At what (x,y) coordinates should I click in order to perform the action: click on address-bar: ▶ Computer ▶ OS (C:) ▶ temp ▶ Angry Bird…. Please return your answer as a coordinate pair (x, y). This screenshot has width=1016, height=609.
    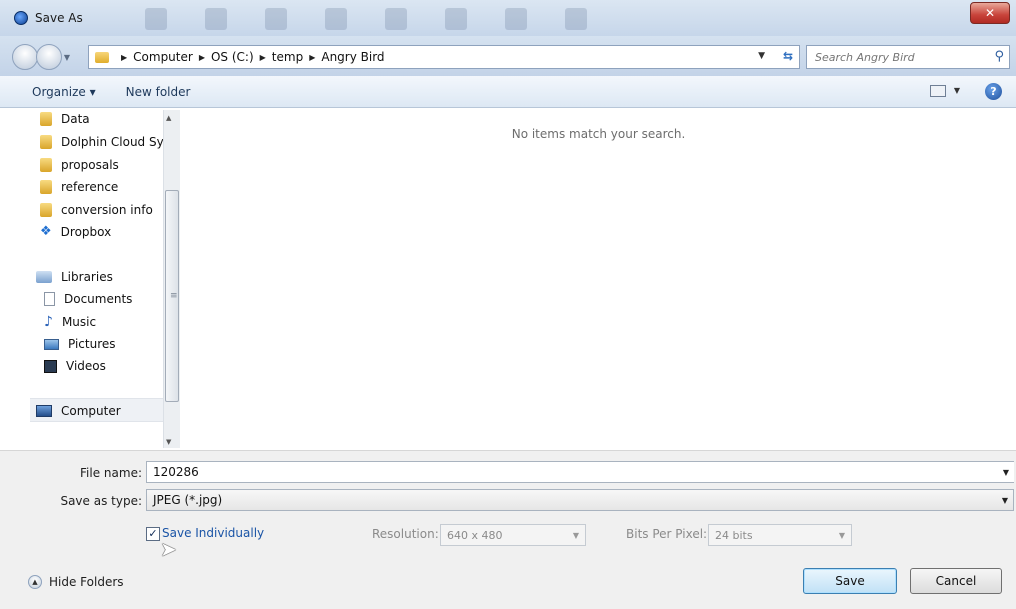
    Looking at the image, I should click on (444, 57).